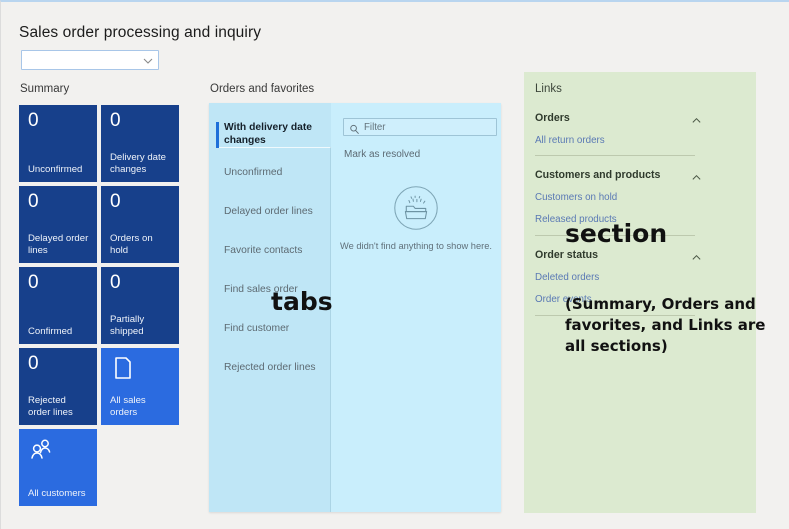 Image resolution: width=789 pixels, height=529 pixels. I want to click on tab-favorite-contacts: Favorite contacts, so click(270, 251).